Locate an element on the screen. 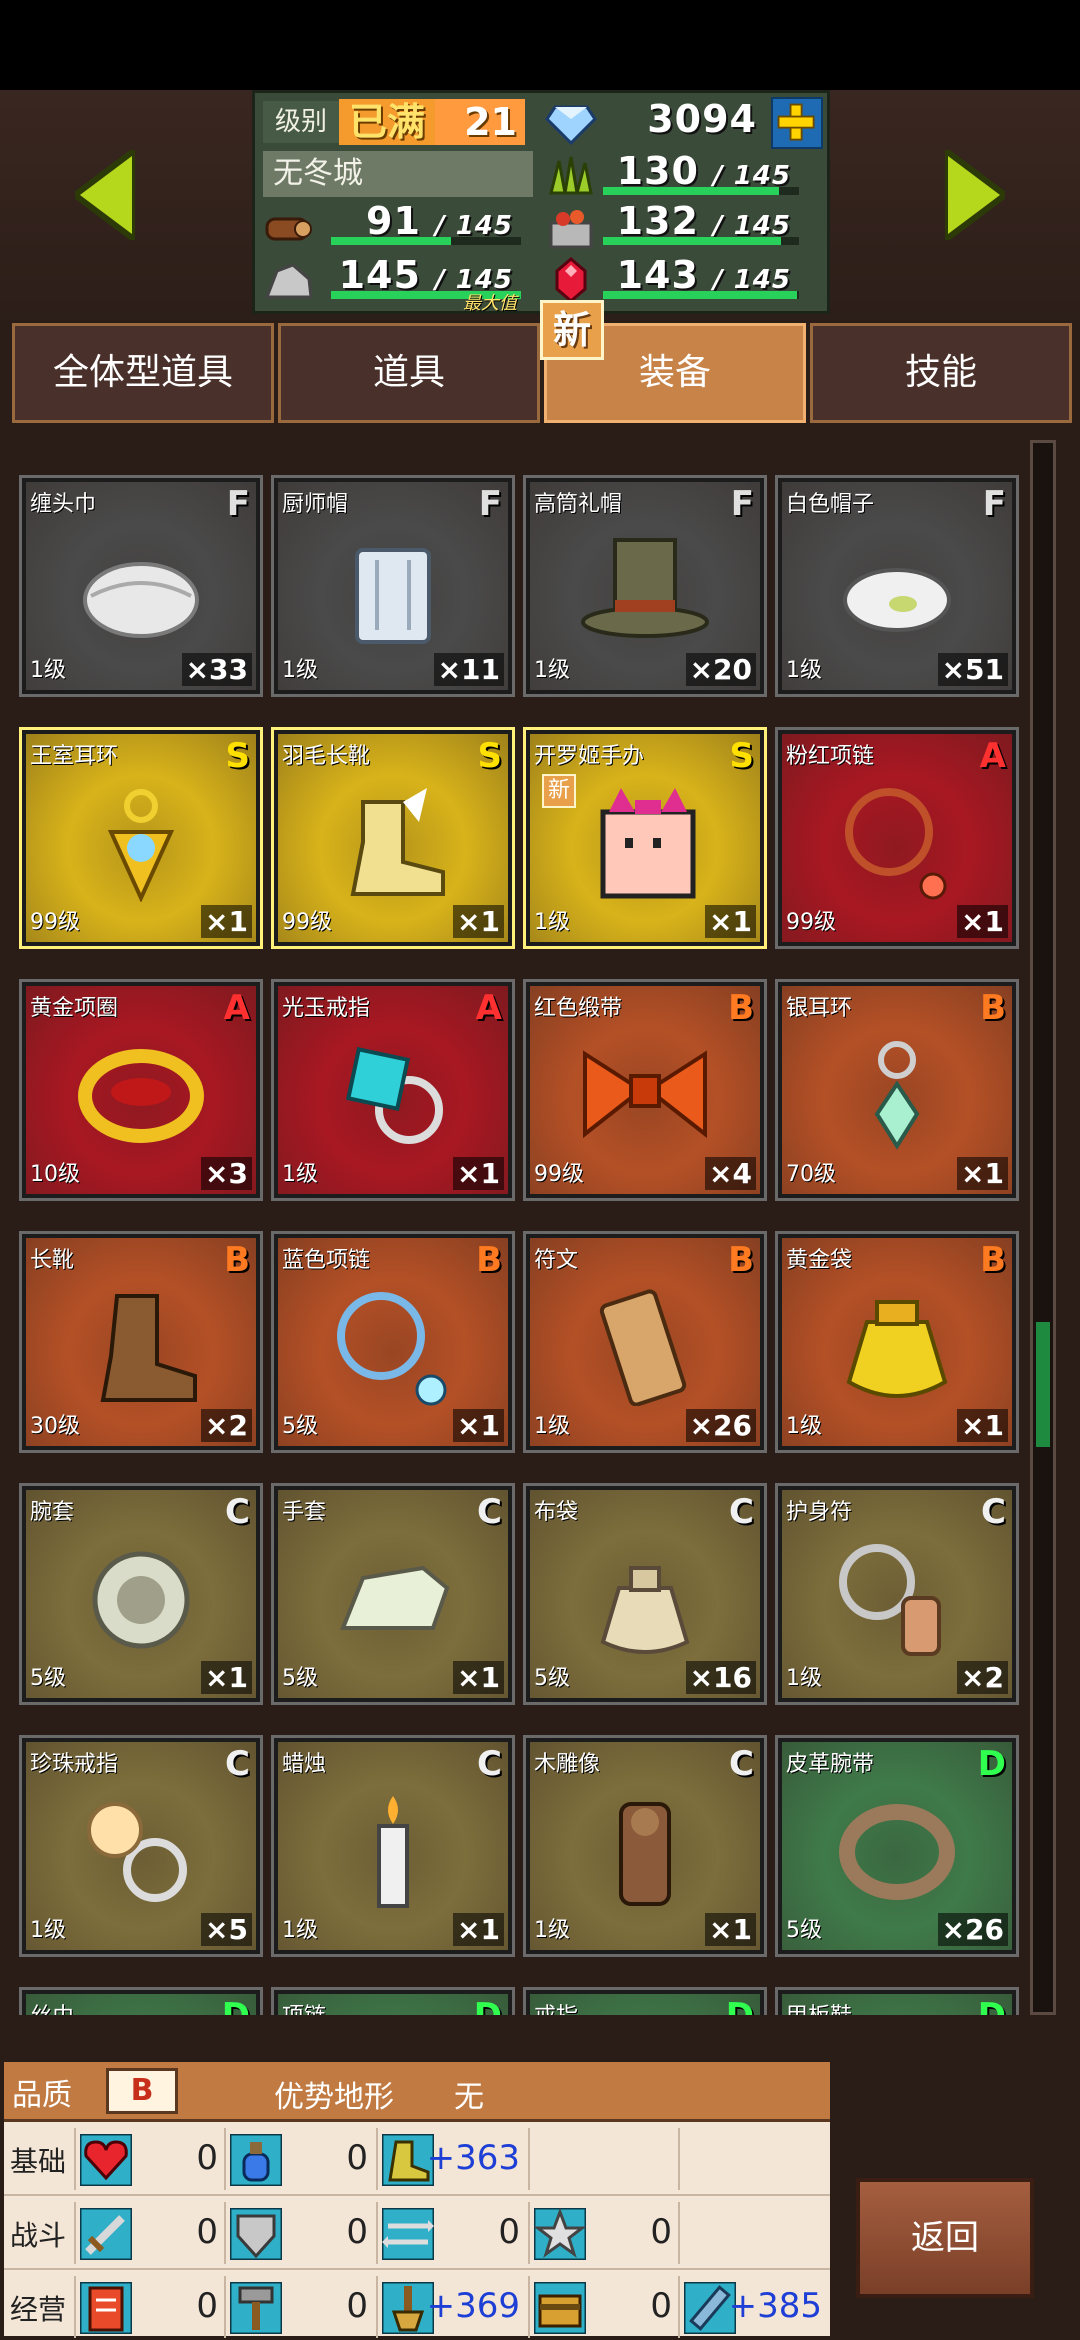 This screenshot has width=1080, height=2340. tab-skills: 技能 is located at coordinates (941, 373).